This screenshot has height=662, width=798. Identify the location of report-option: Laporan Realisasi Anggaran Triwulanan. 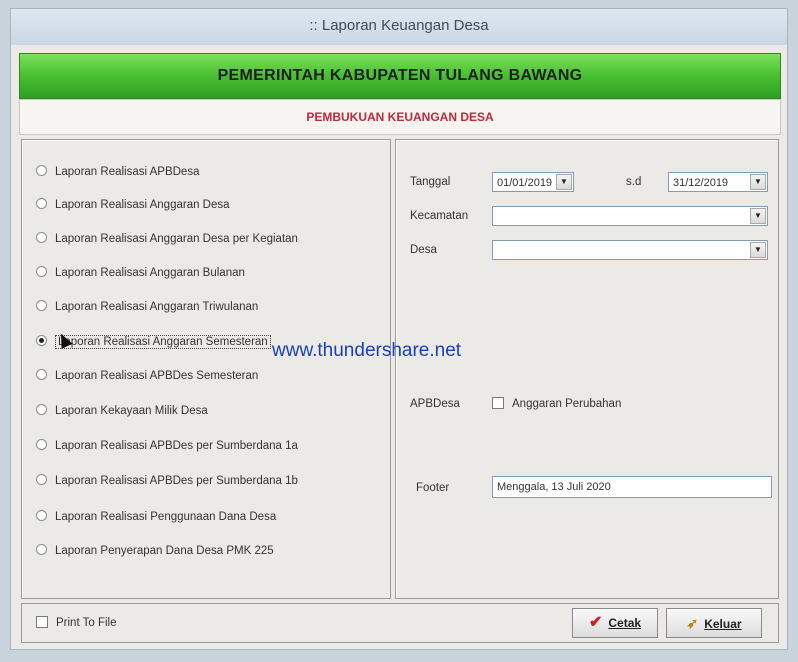
(147, 307).